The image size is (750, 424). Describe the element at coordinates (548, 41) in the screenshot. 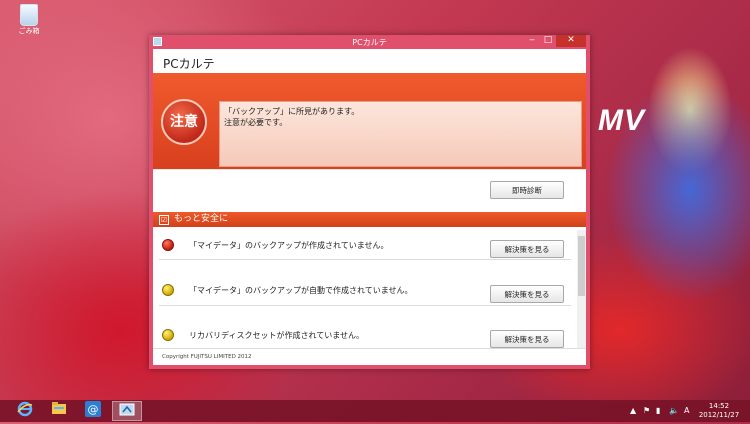

I see `maximize-button: □` at that location.